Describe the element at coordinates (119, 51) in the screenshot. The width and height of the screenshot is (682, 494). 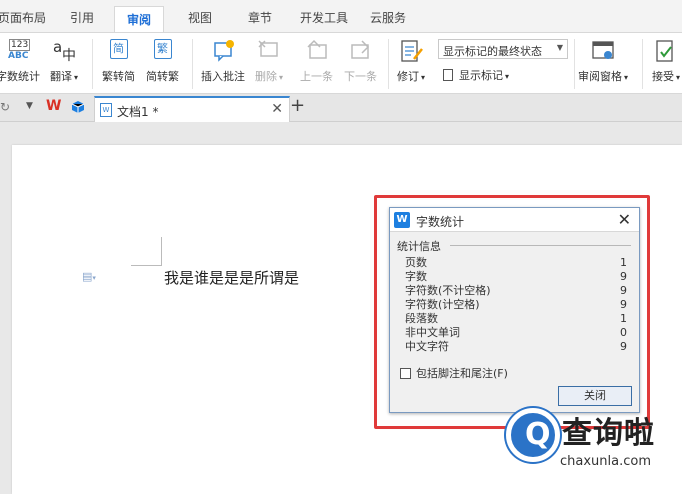
I see `trad-to-simp-icon: 简` at that location.